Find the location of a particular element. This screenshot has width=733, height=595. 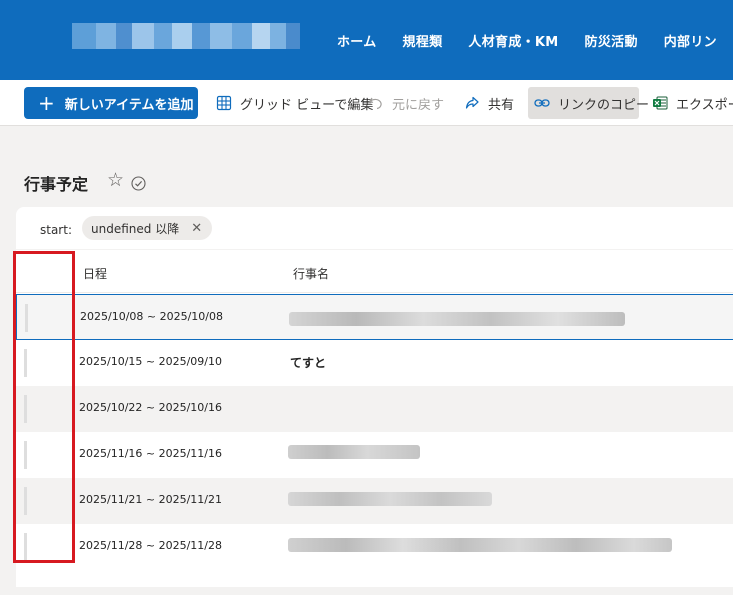

list-title: 行事予定 is located at coordinates (56, 184).